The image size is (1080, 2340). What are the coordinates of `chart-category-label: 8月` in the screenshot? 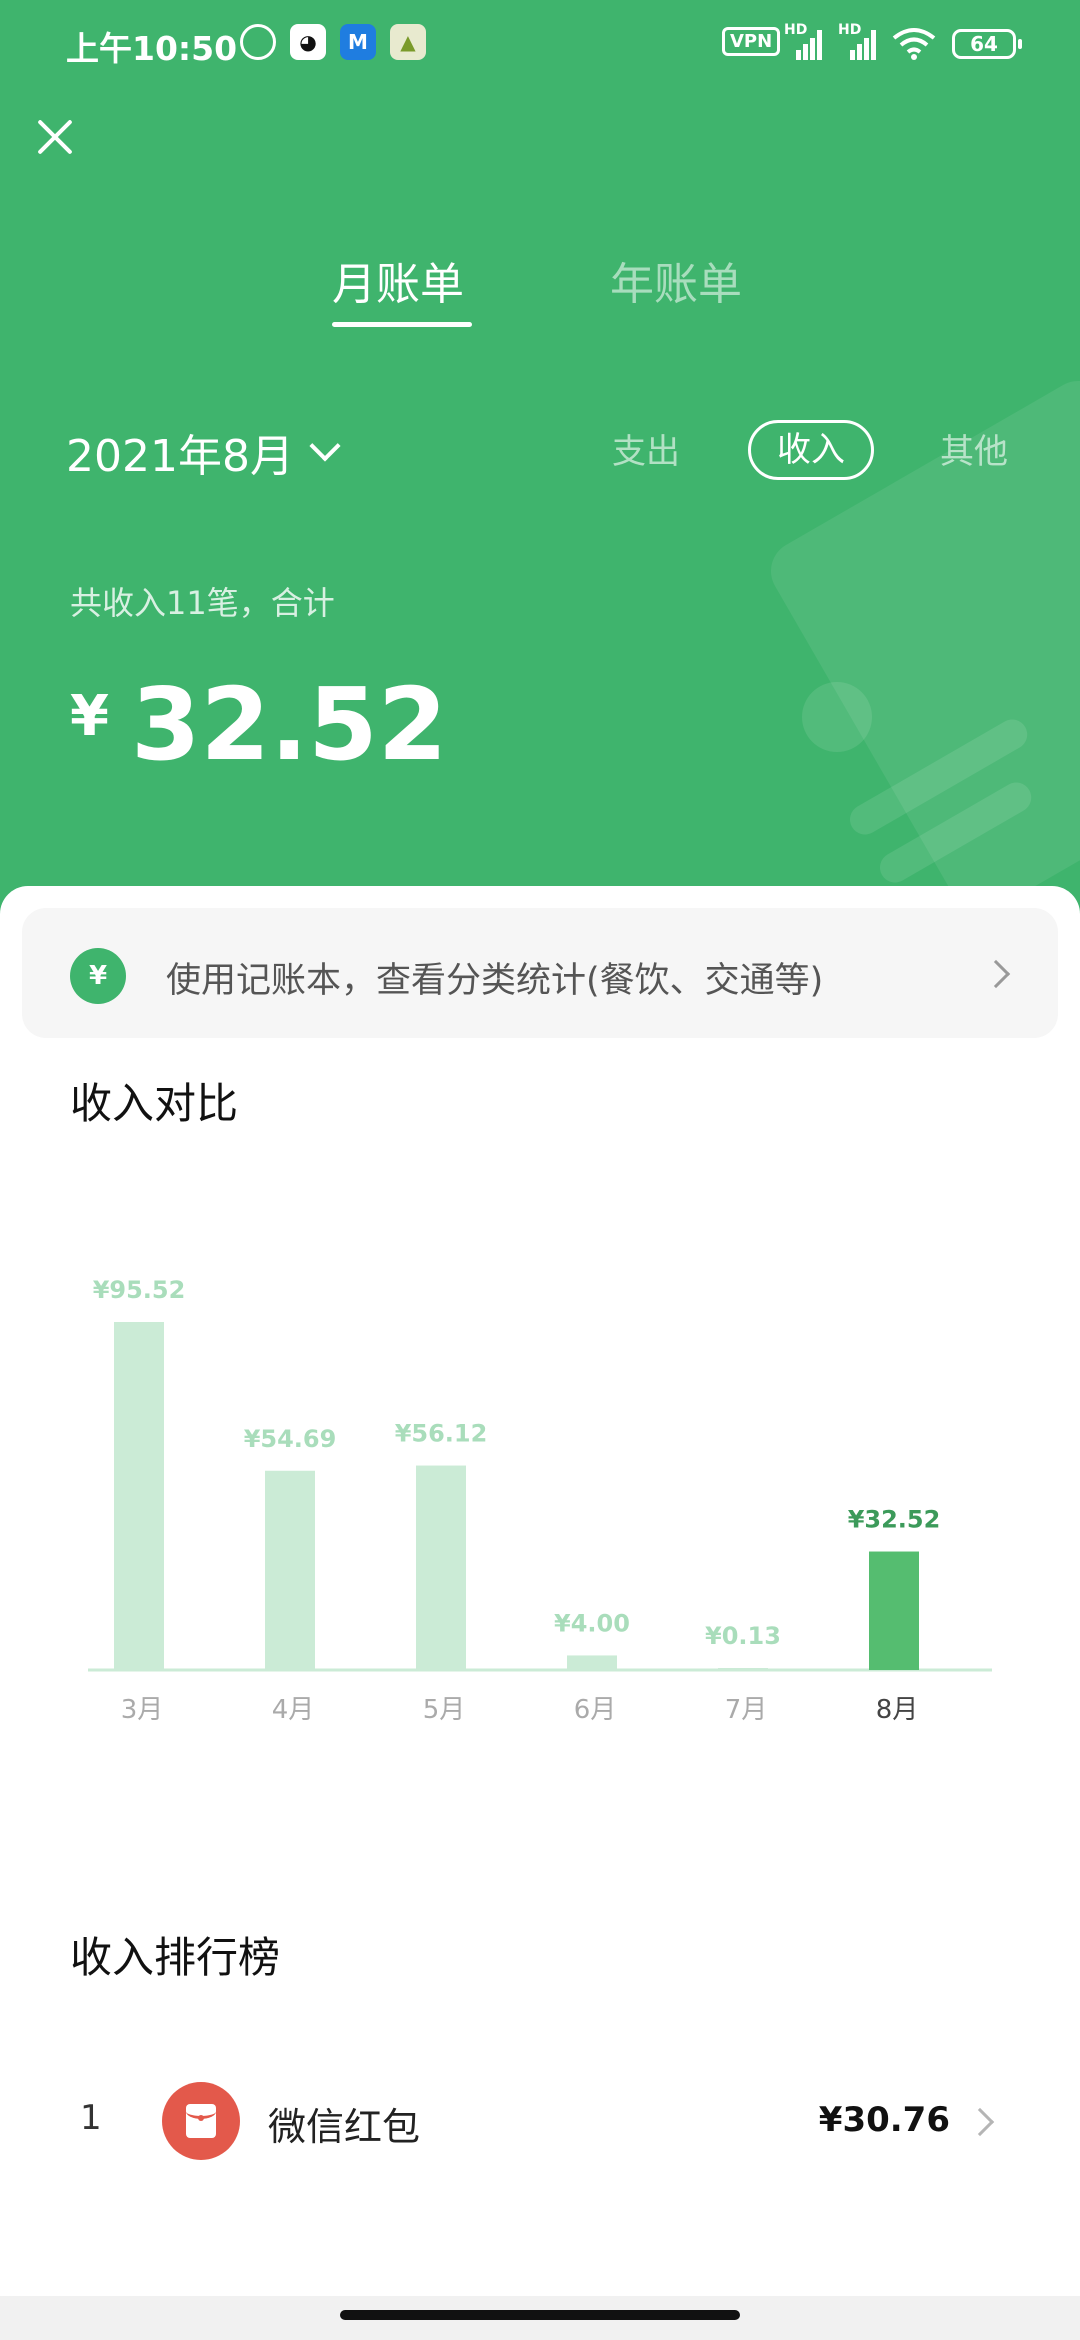 It's located at (897, 1710).